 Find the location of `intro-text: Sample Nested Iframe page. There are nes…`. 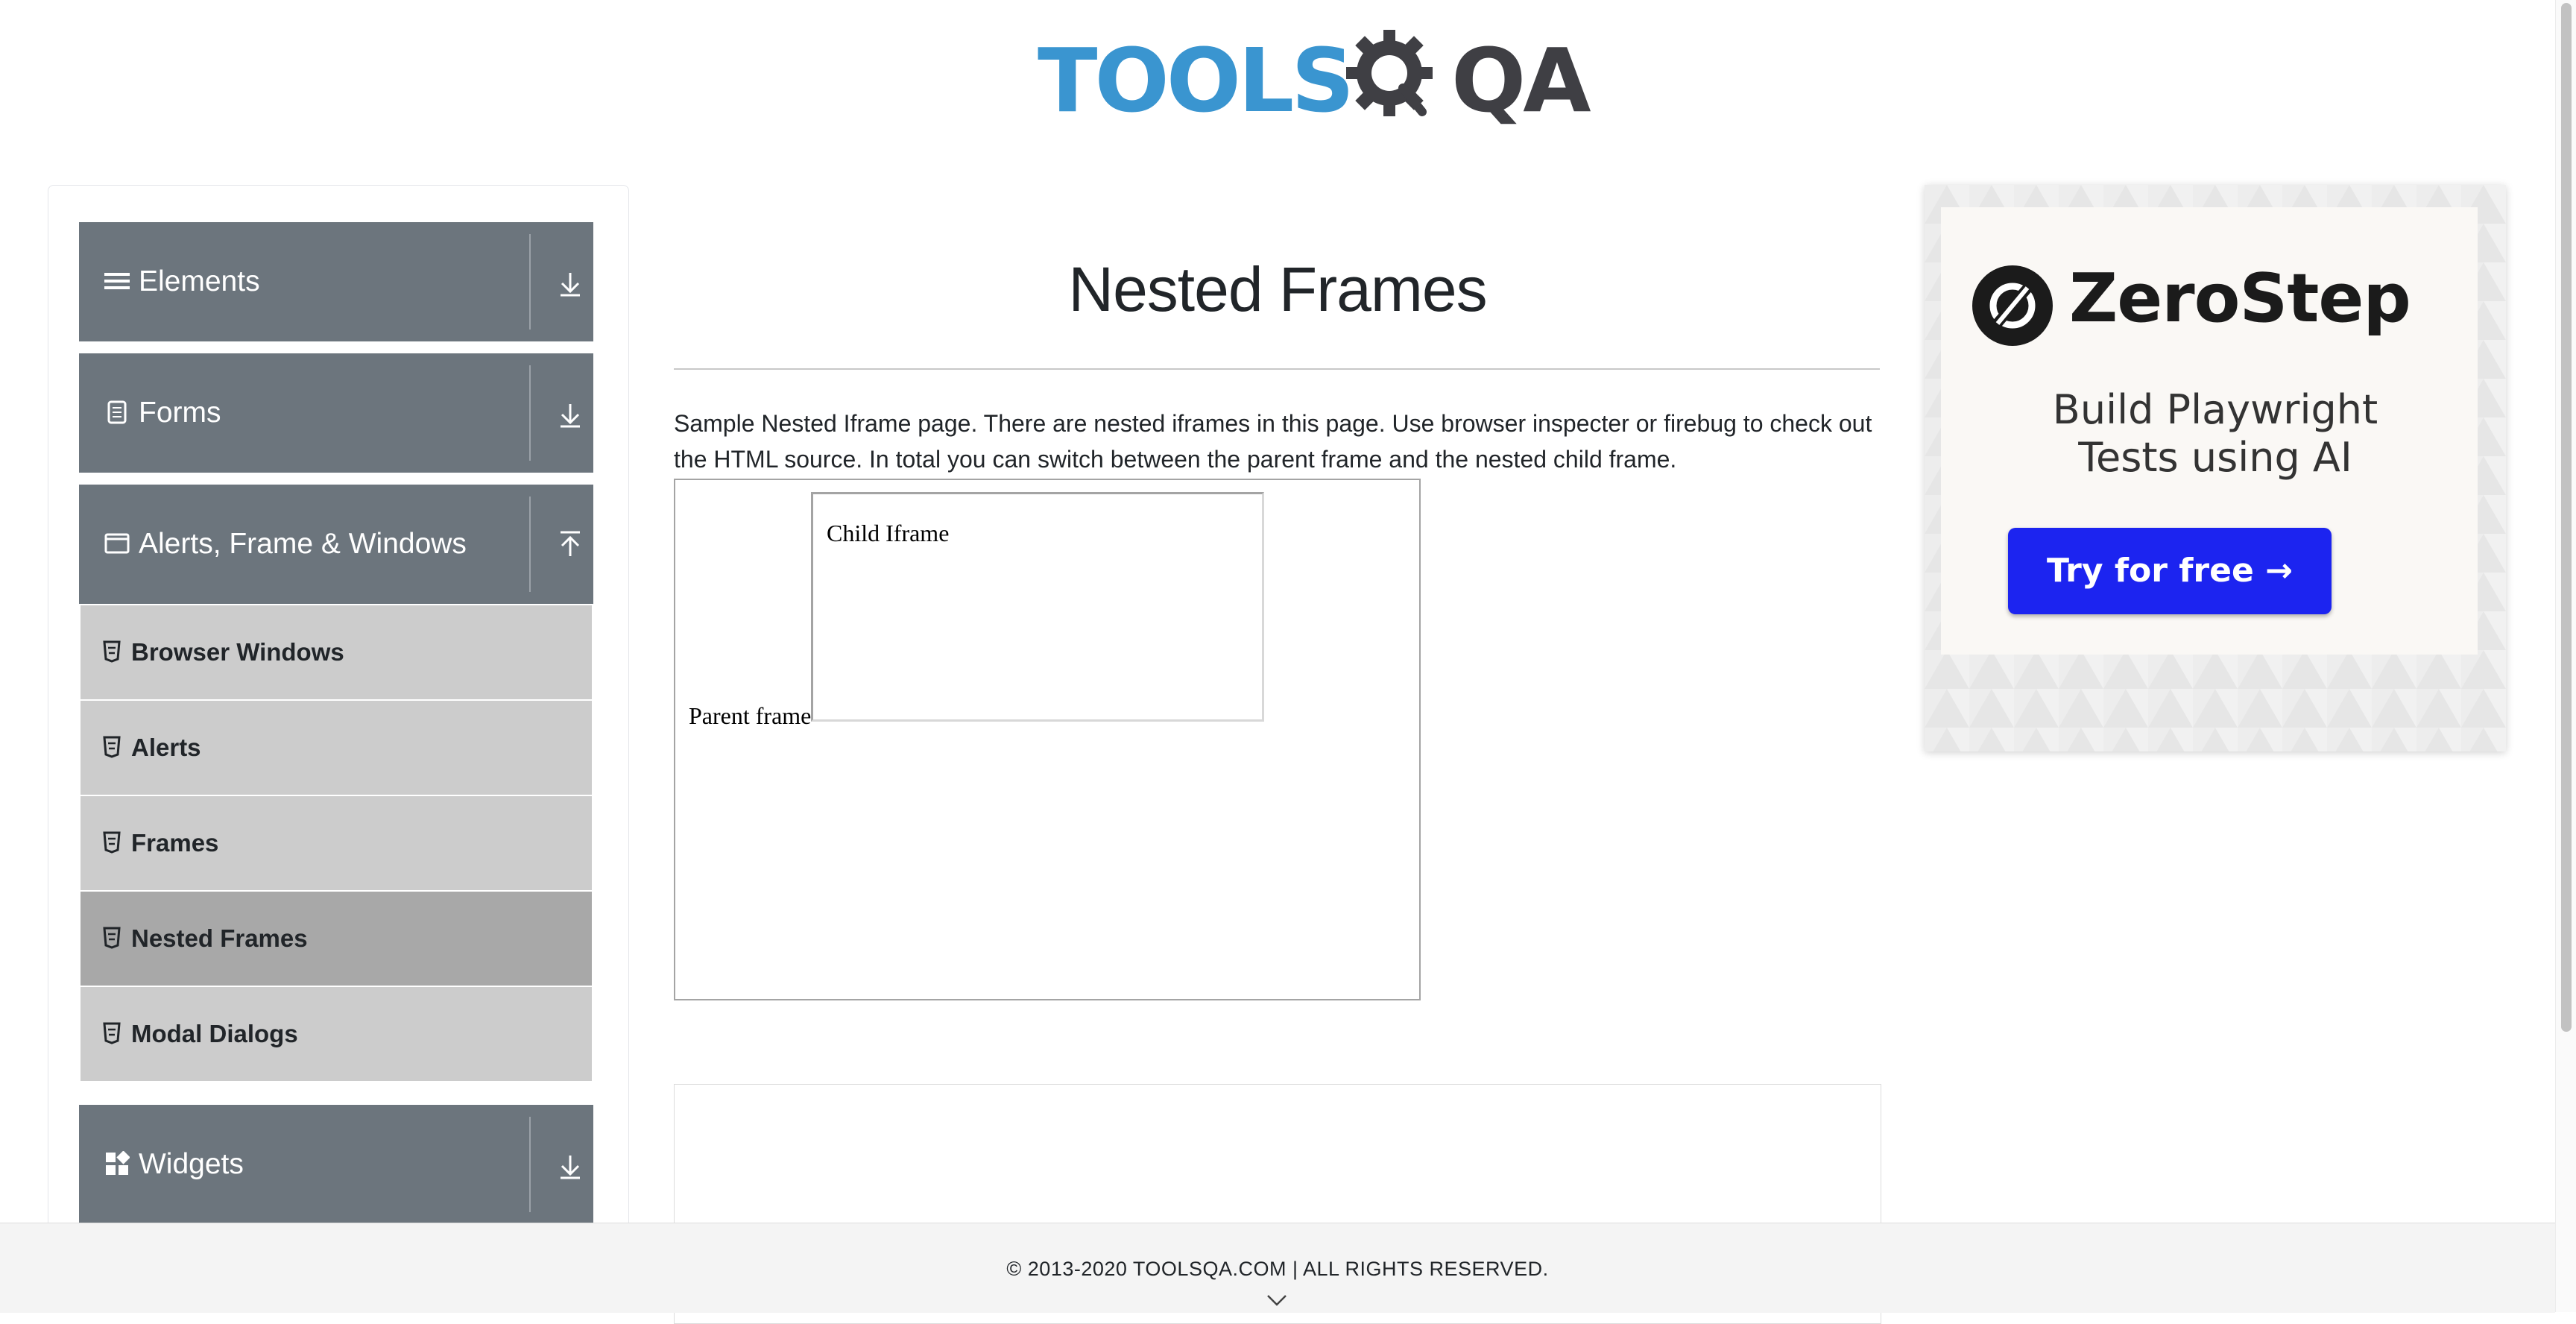

intro-text: Sample Nested Iframe page. There are nes… is located at coordinates (1273, 441).